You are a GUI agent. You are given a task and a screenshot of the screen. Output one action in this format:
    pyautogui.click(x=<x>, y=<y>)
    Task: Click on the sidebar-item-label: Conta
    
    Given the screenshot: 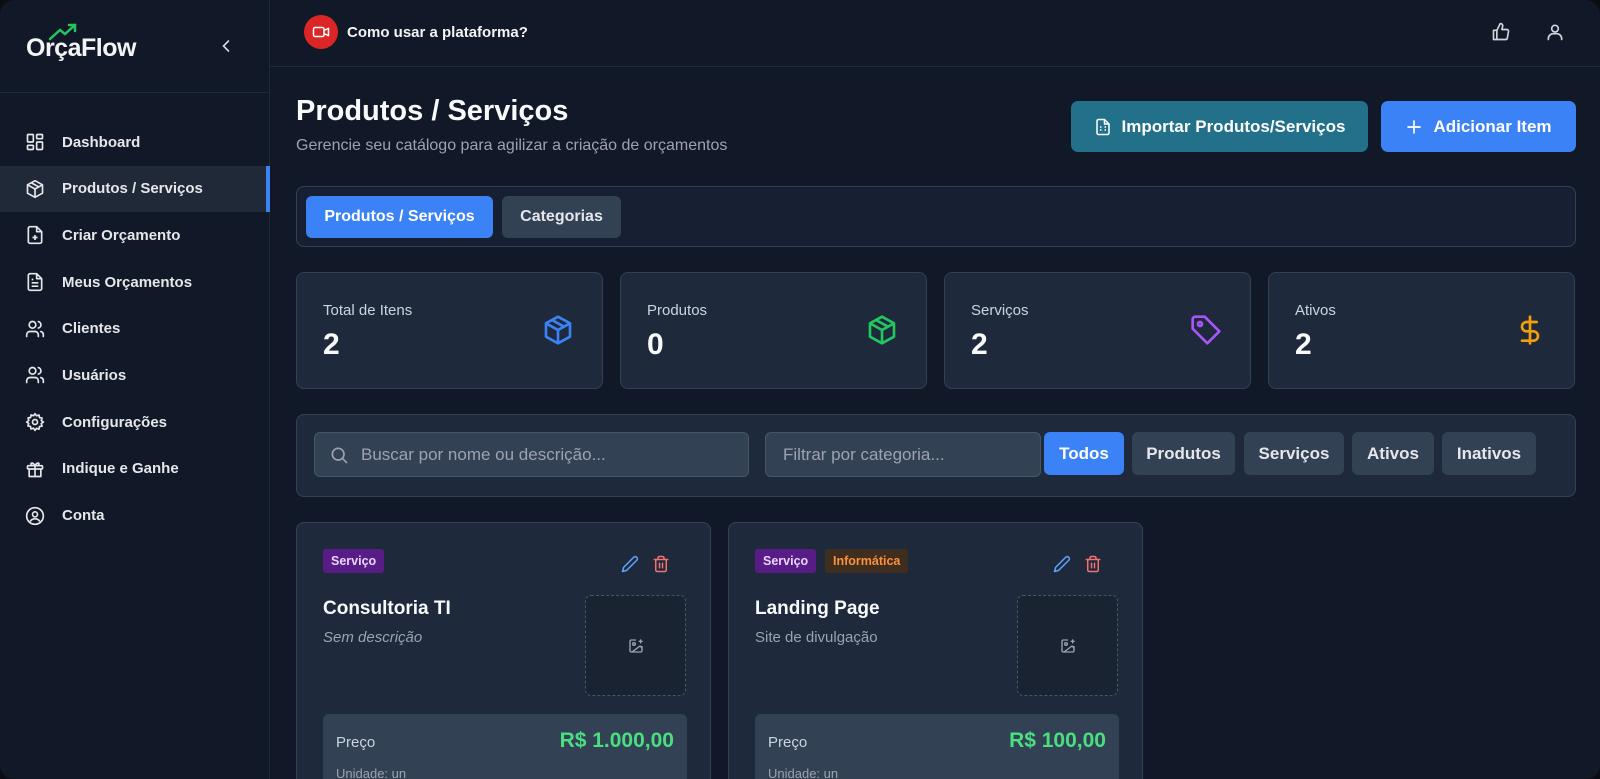 What is the action you would take?
    pyautogui.click(x=83, y=515)
    